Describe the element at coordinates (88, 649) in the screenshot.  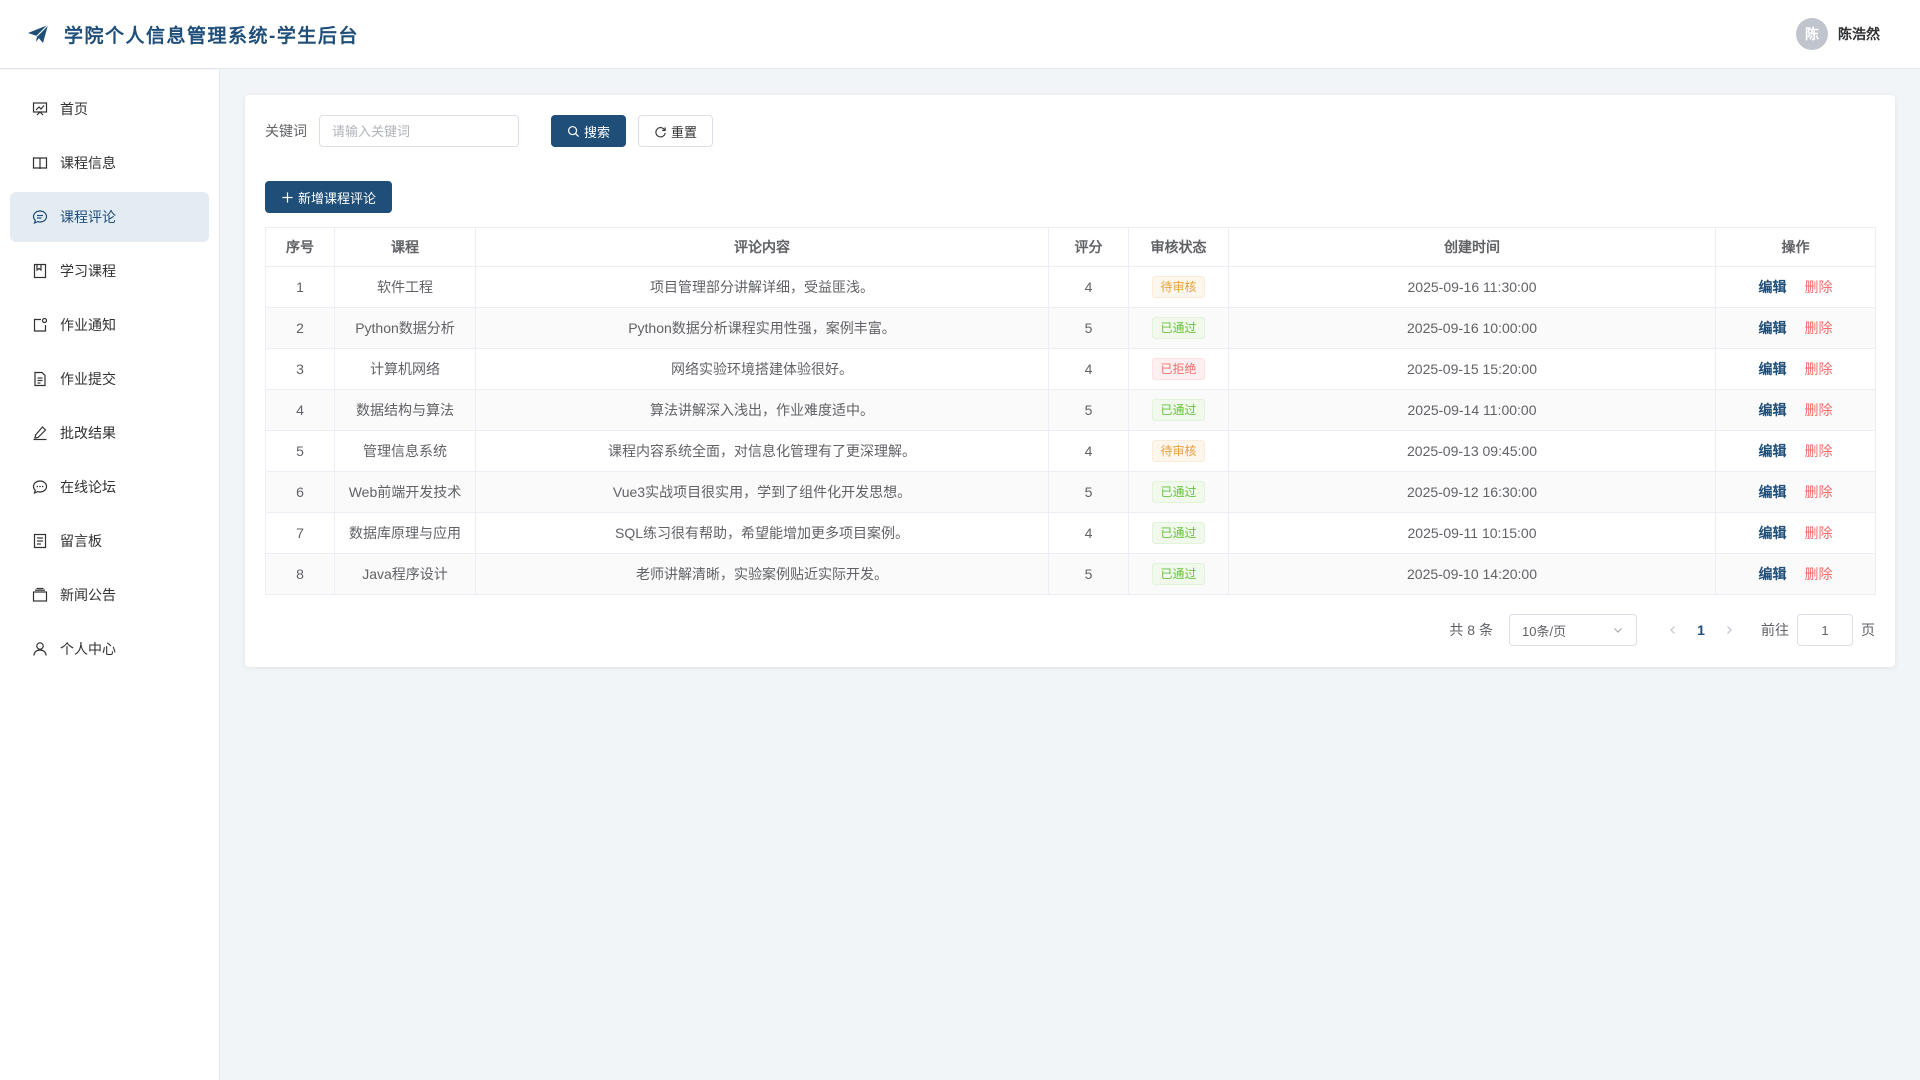
I see `sidebar-item-label: 个人中心` at that location.